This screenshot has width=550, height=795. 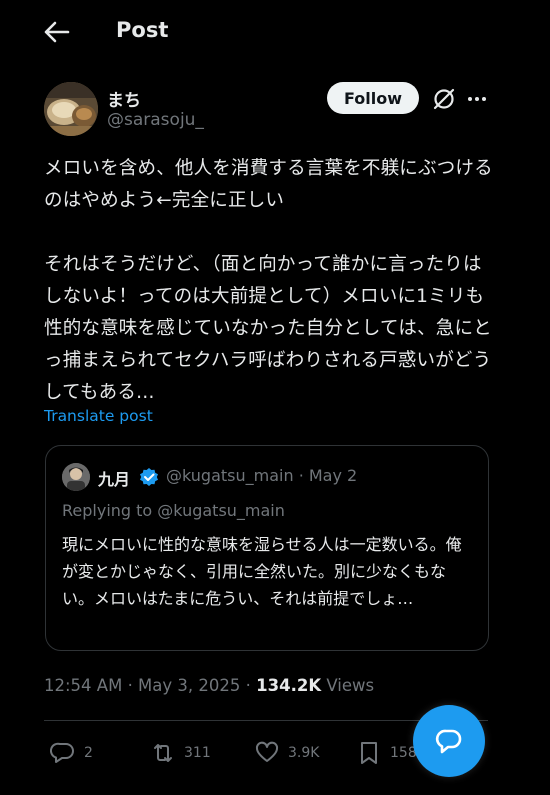 What do you see at coordinates (286, 753) in the screenshot?
I see `like-button: 3.9K` at bounding box center [286, 753].